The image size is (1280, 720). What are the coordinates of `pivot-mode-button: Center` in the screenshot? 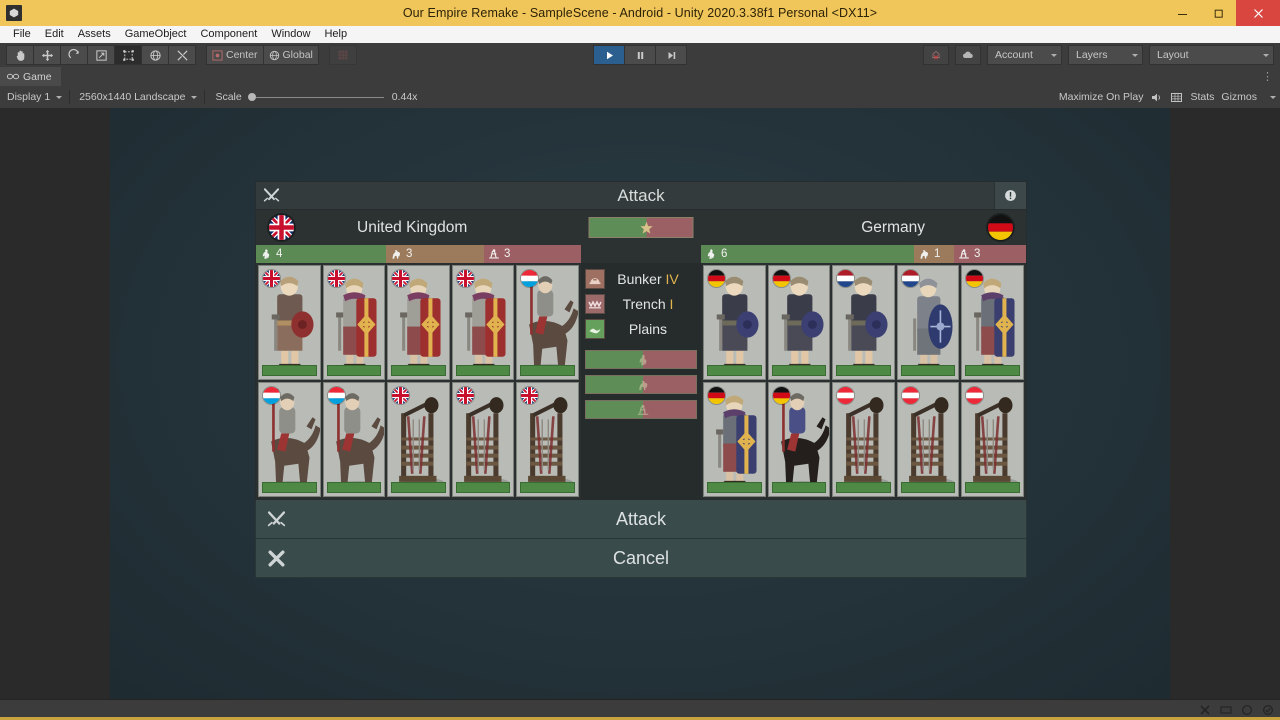 It's located at (234, 55).